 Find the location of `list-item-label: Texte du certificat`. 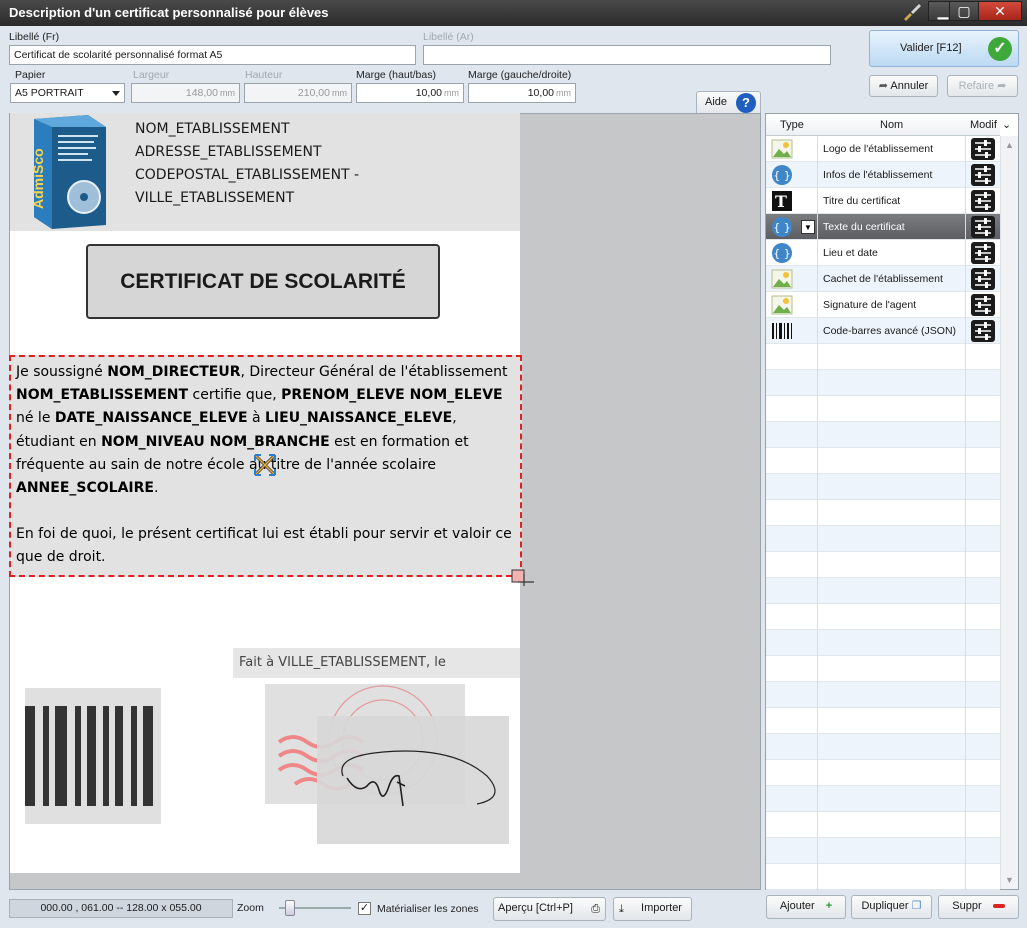

list-item-label: Texte du certificat is located at coordinates (864, 227).